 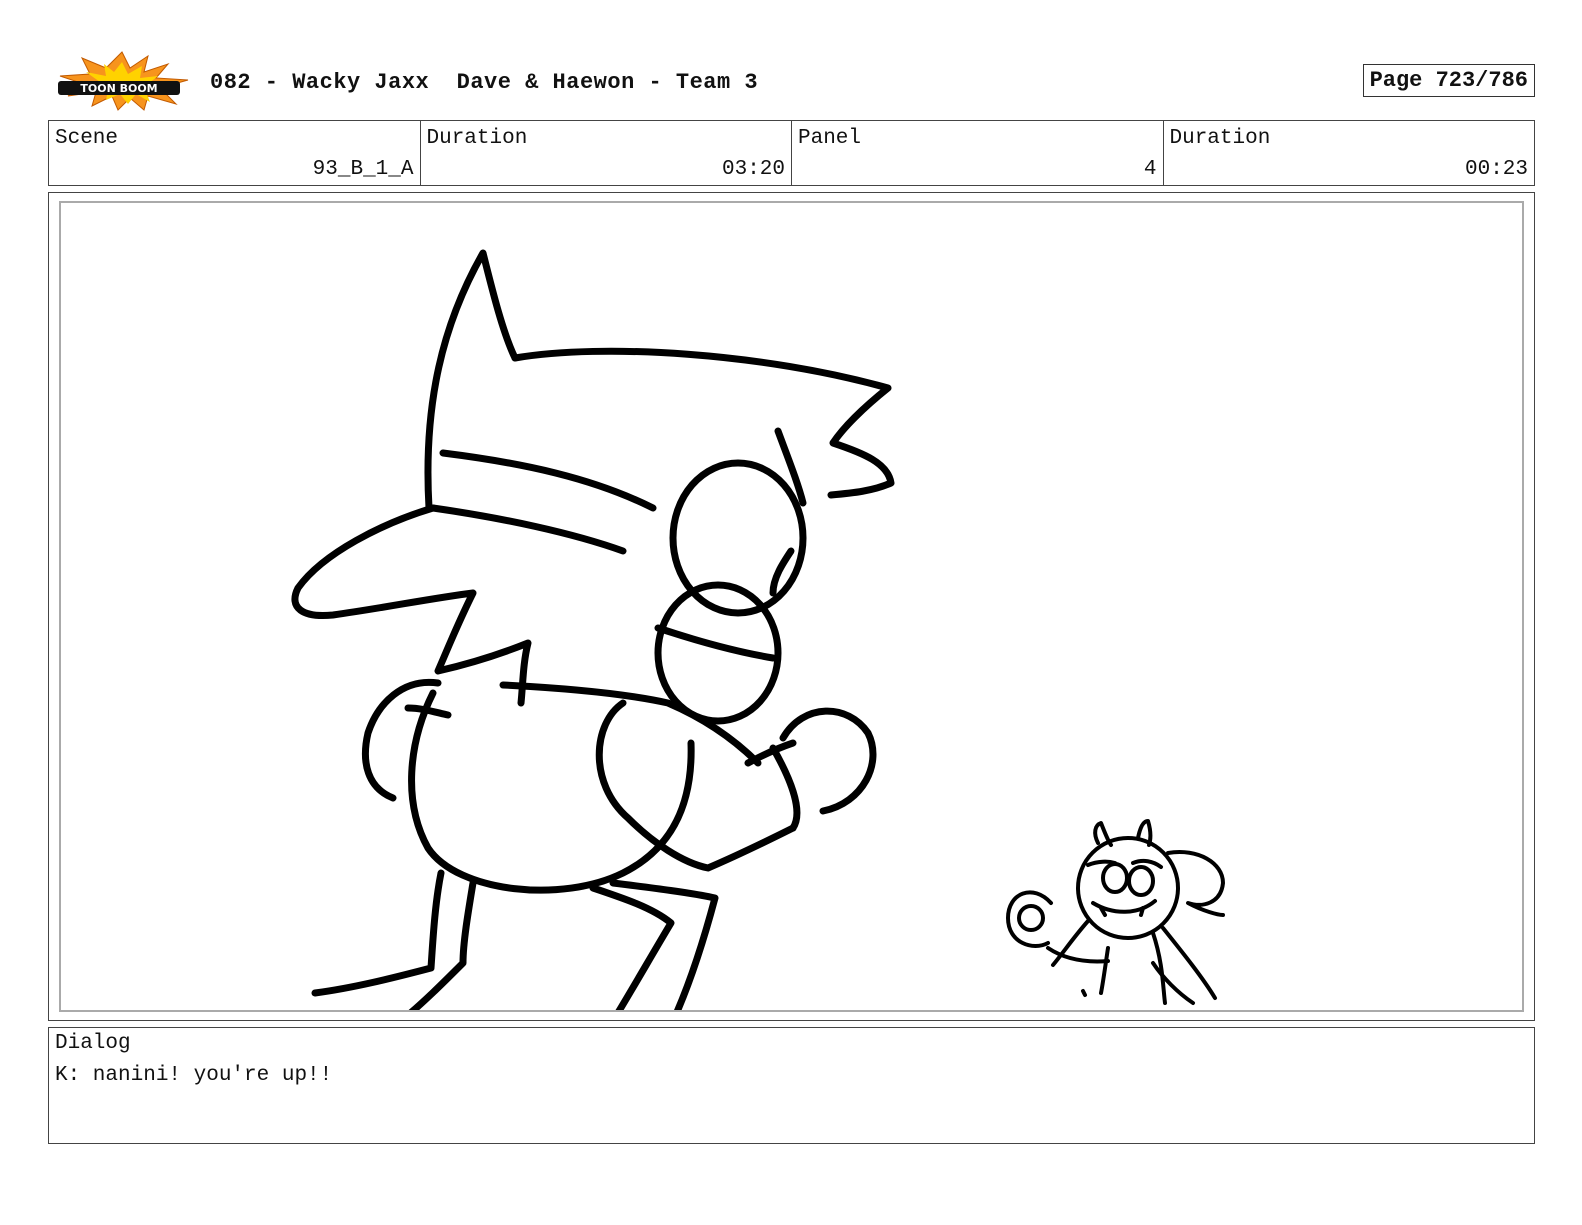 I want to click on scene-value: 93_B_1_A, so click(x=363, y=169).